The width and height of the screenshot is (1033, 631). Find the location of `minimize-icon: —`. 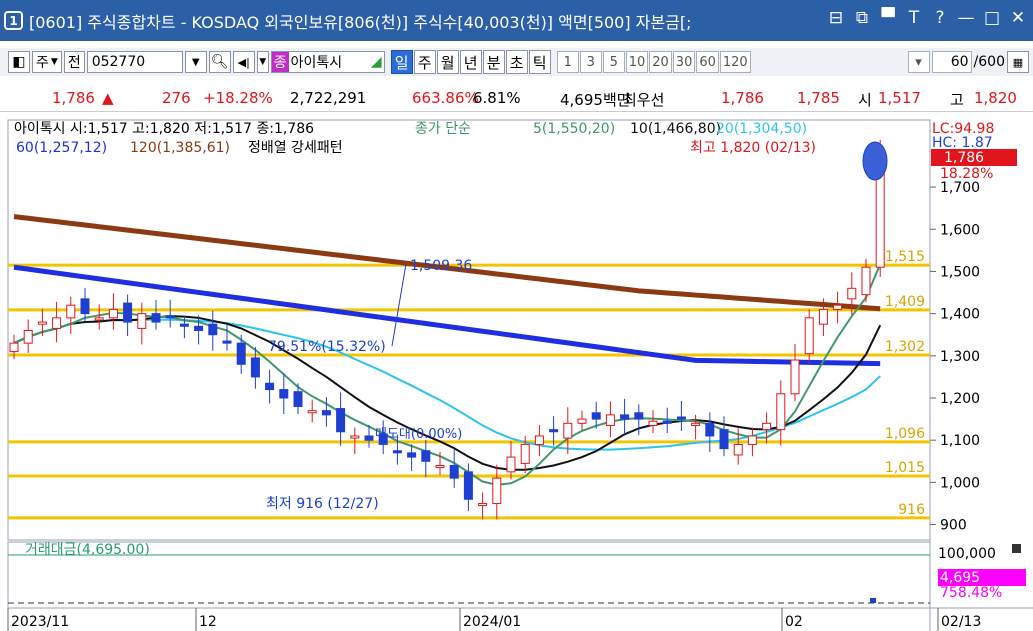

minimize-icon: — is located at coordinates (966, 18).